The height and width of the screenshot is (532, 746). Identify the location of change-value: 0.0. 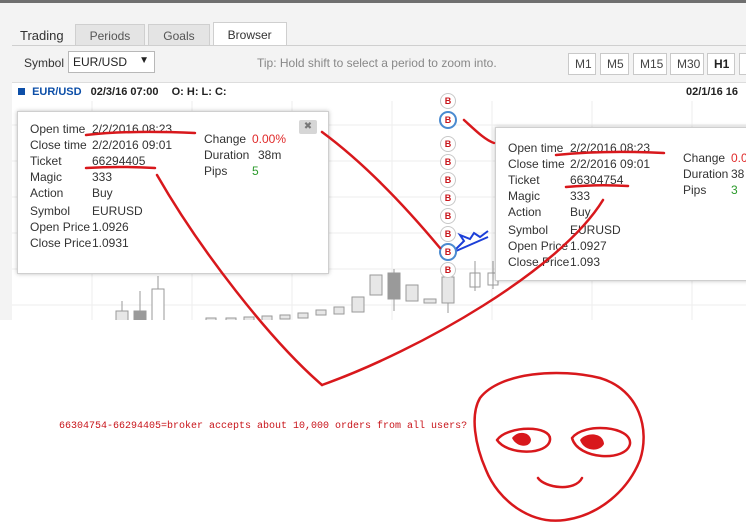
(738, 158).